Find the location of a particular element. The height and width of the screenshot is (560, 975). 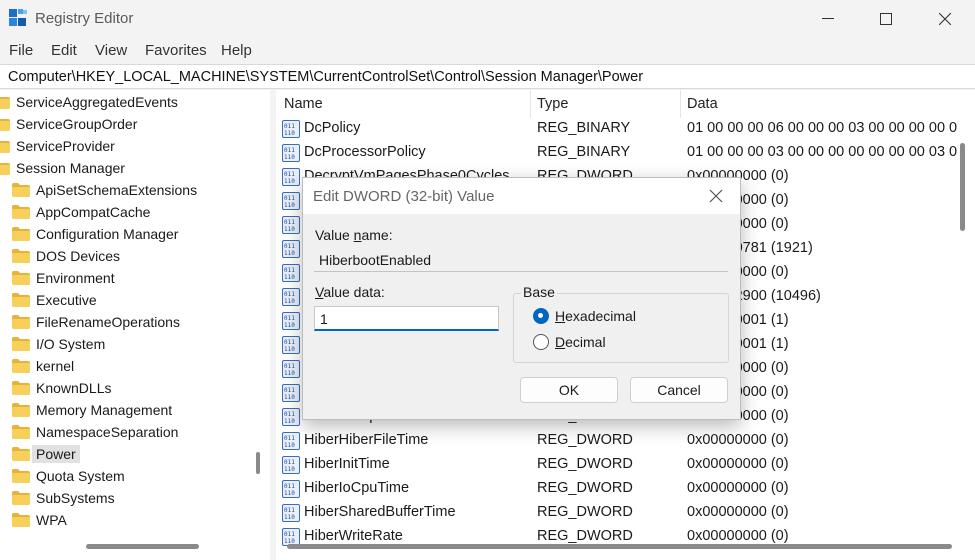

menu-view: View is located at coordinates (111, 50).